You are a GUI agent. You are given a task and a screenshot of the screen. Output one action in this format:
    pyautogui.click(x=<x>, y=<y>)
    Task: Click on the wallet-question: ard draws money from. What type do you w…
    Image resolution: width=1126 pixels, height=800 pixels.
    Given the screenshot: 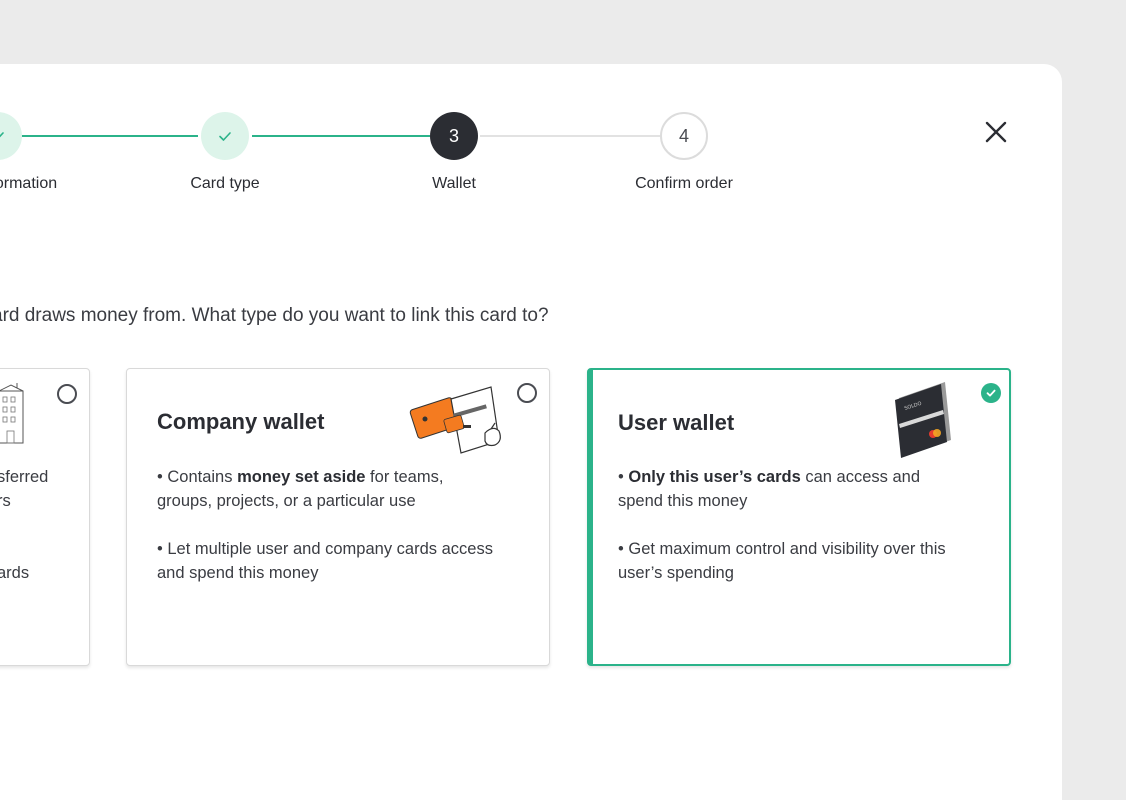 What is the action you would take?
    pyautogui.click(x=274, y=315)
    